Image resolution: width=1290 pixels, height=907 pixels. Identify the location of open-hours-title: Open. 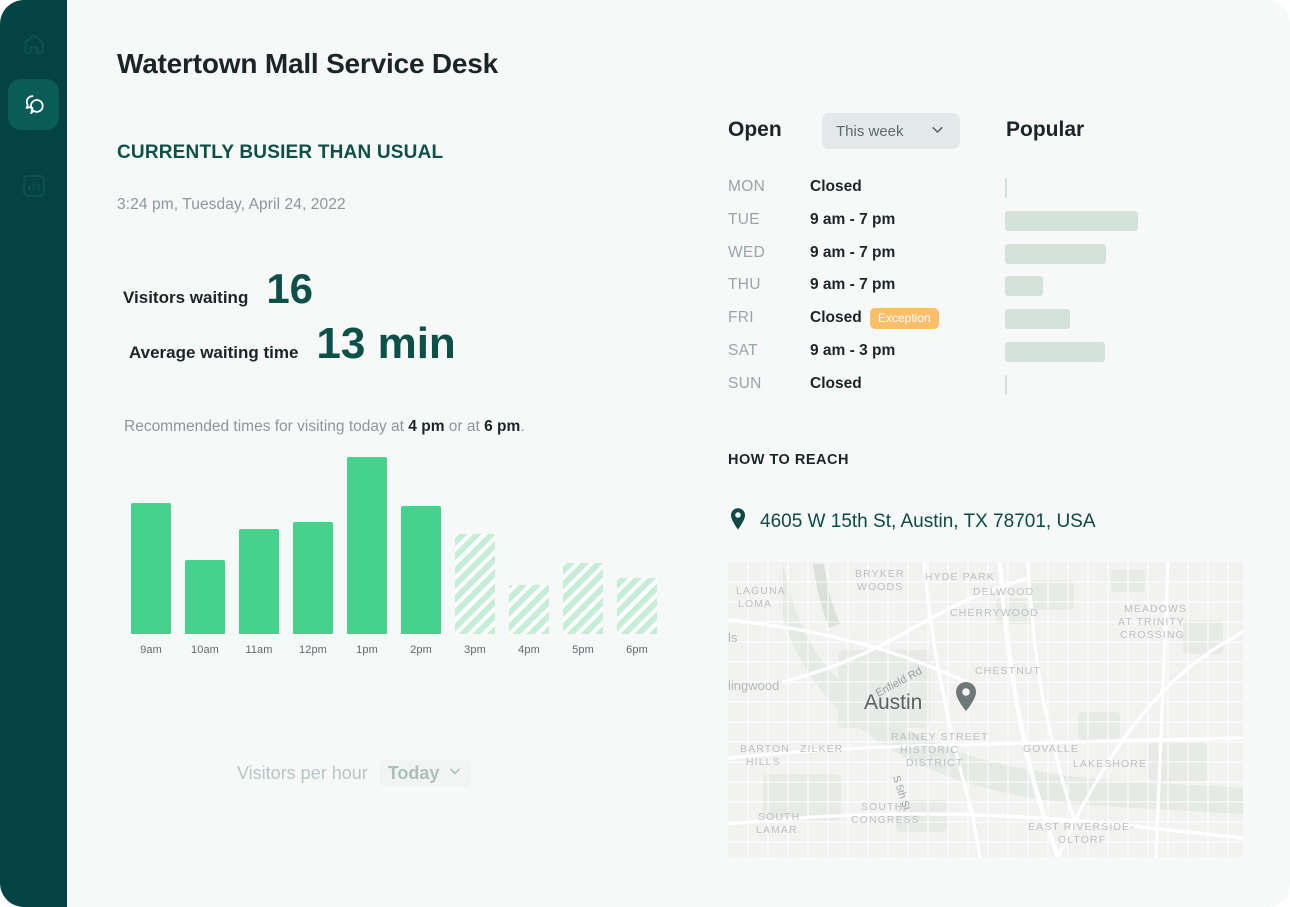
(755, 129).